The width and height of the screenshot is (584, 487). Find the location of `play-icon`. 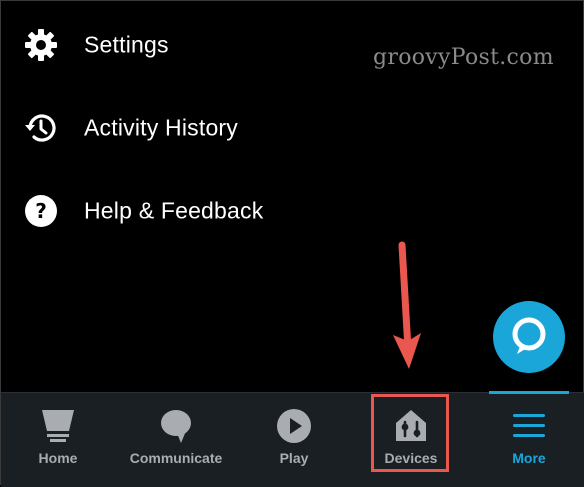

play-icon is located at coordinates (294, 426).